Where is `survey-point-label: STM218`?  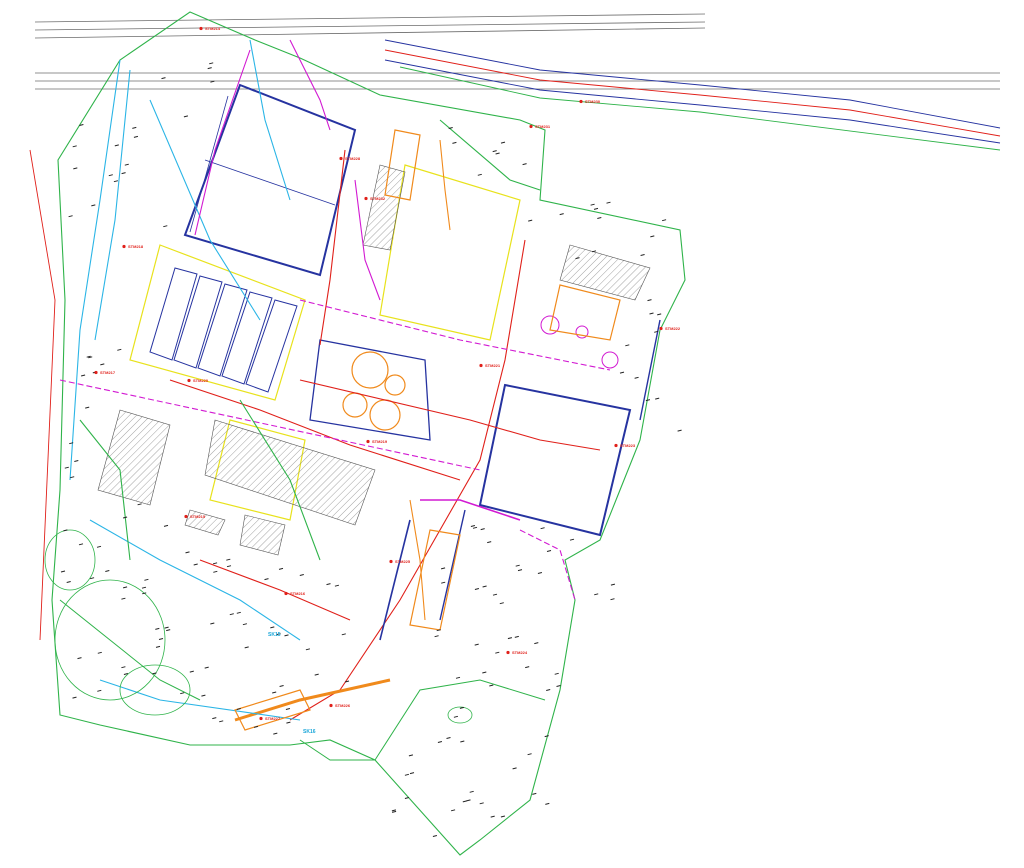 survey-point-label: STM218 is located at coordinates (136, 246).